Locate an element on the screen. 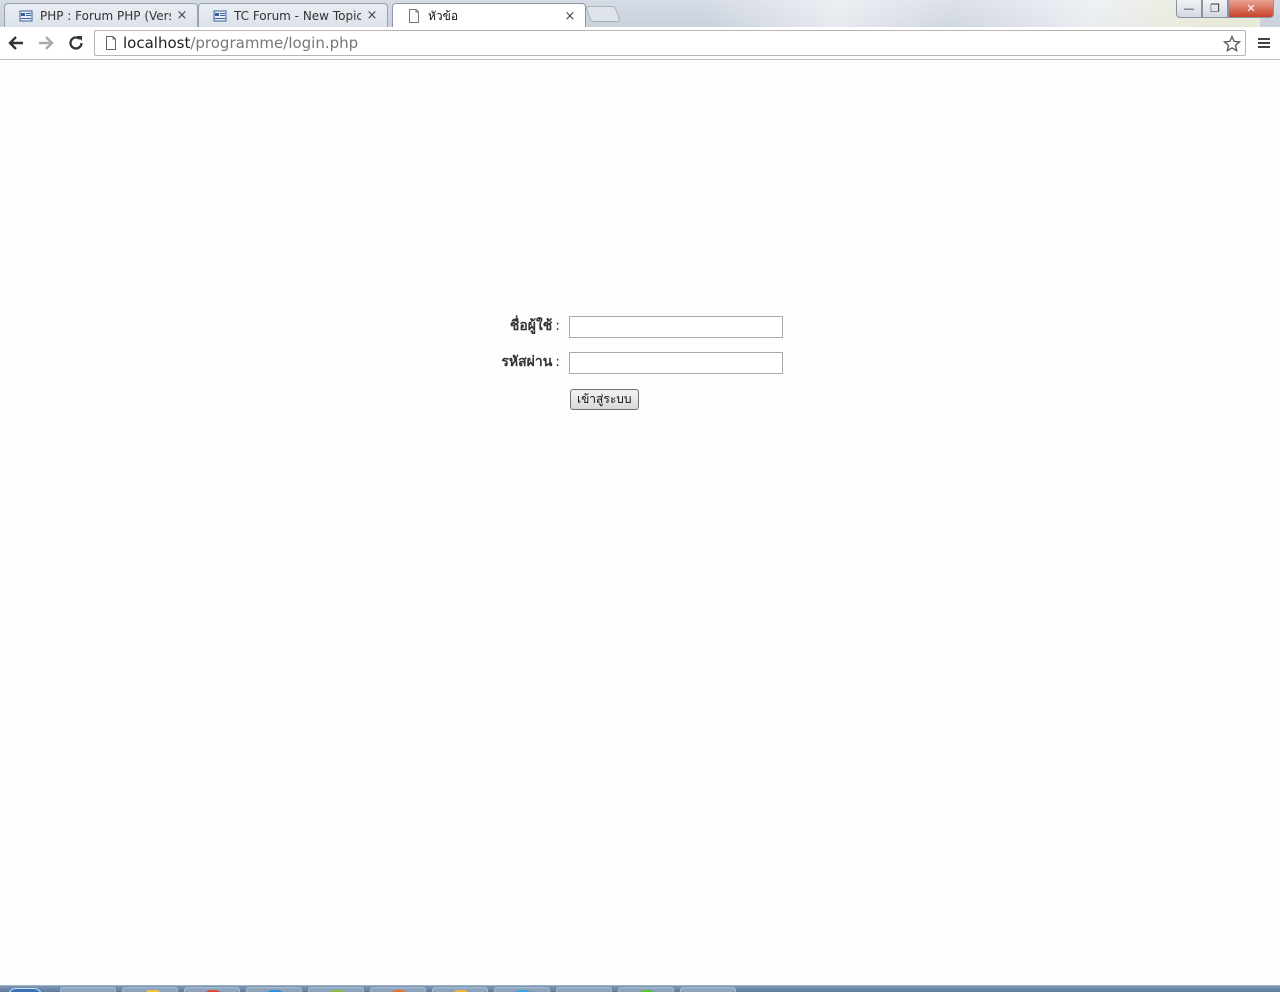 The height and width of the screenshot is (992, 1280). tab-title: หัวข้อ is located at coordinates (443, 15).